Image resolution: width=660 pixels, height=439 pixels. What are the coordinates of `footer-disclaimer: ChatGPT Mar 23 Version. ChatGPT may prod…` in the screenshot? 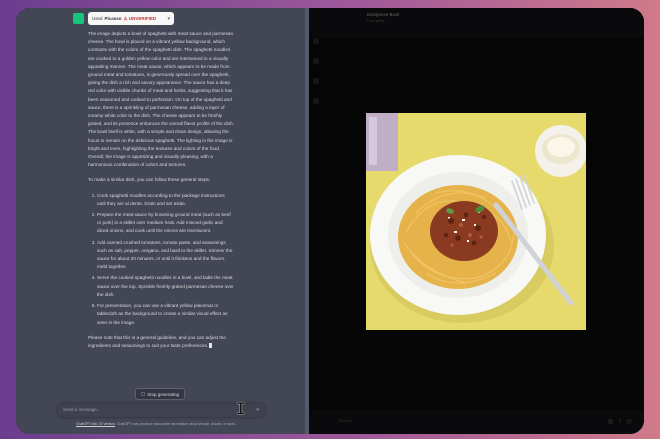 It's located at (156, 424).